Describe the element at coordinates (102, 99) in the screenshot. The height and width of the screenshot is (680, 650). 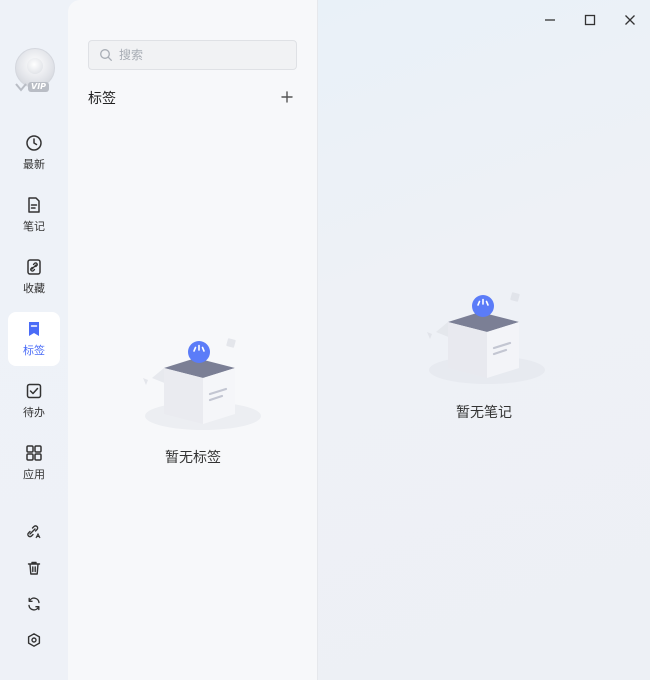
I see `section-title: 标签` at that location.